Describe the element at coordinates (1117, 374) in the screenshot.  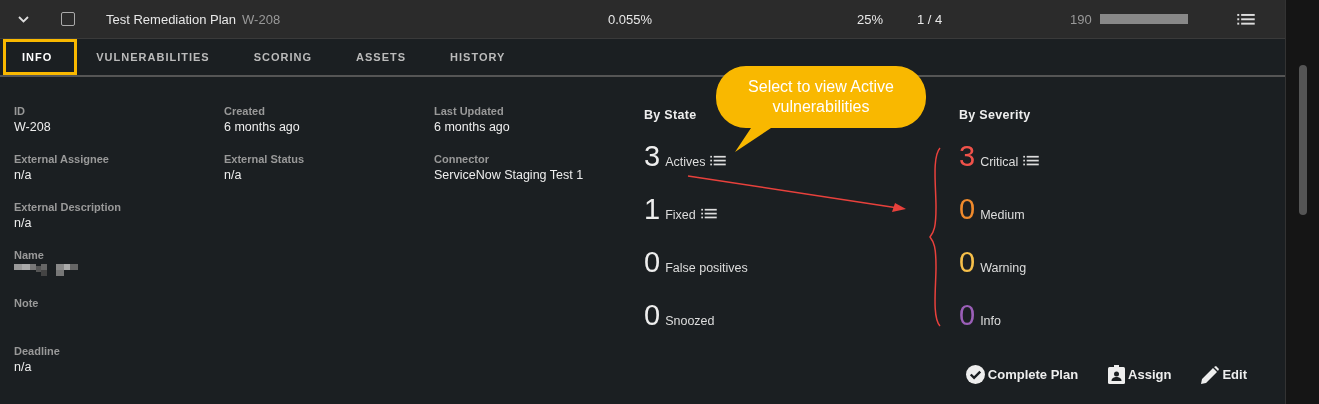
I see `badge-person-icon` at that location.